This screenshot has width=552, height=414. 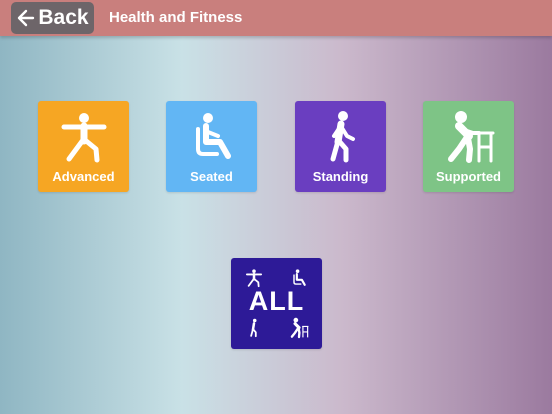 I want to click on category-label: Seated, so click(x=211, y=176).